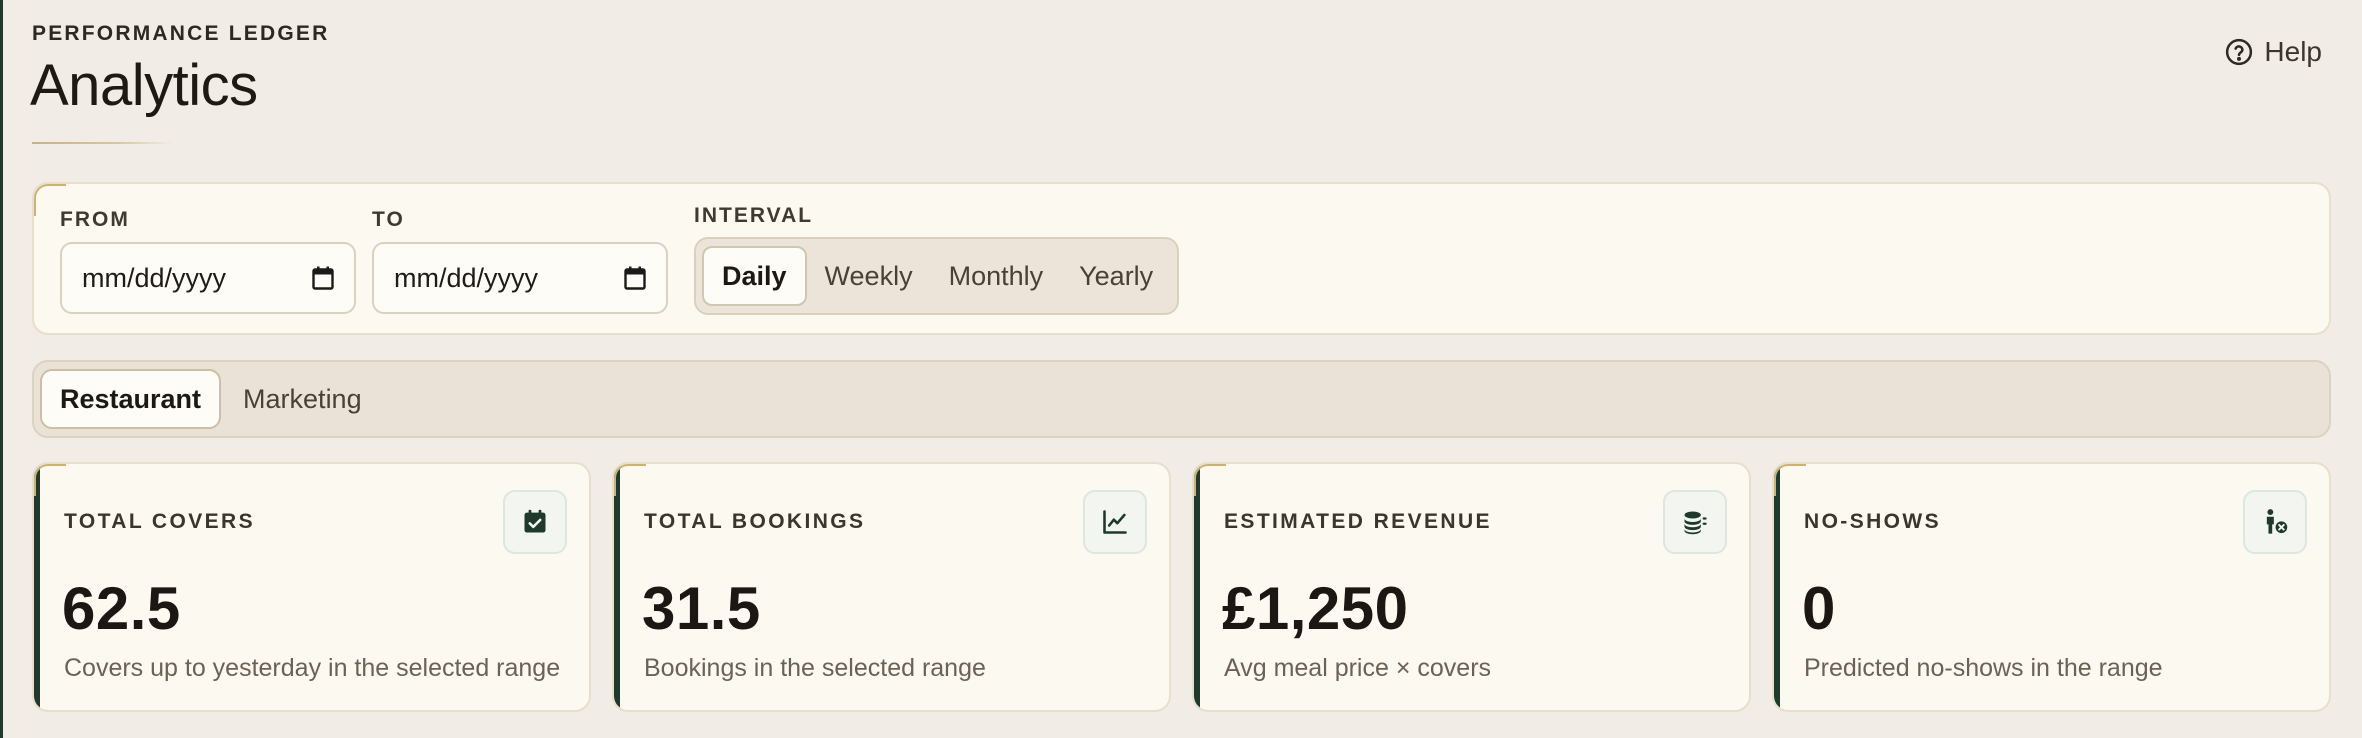 This screenshot has width=2362, height=738. Describe the element at coordinates (1315, 608) in the screenshot. I see `card-value: £1,250` at that location.